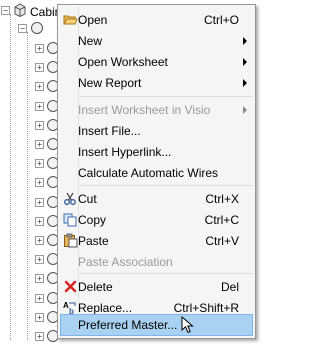 The image size is (320, 344). What do you see at coordinates (20, 10) in the screenshot?
I see `cabinet-icon` at bounding box center [20, 10].